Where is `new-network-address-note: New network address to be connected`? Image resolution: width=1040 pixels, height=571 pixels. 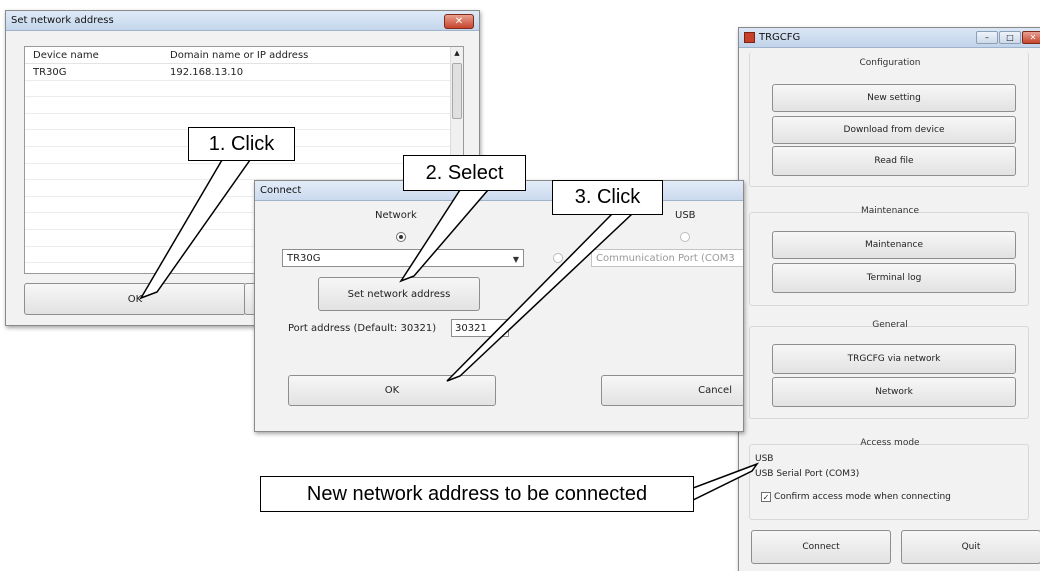
new-network-address-note: New network address to be connected is located at coordinates (477, 494).